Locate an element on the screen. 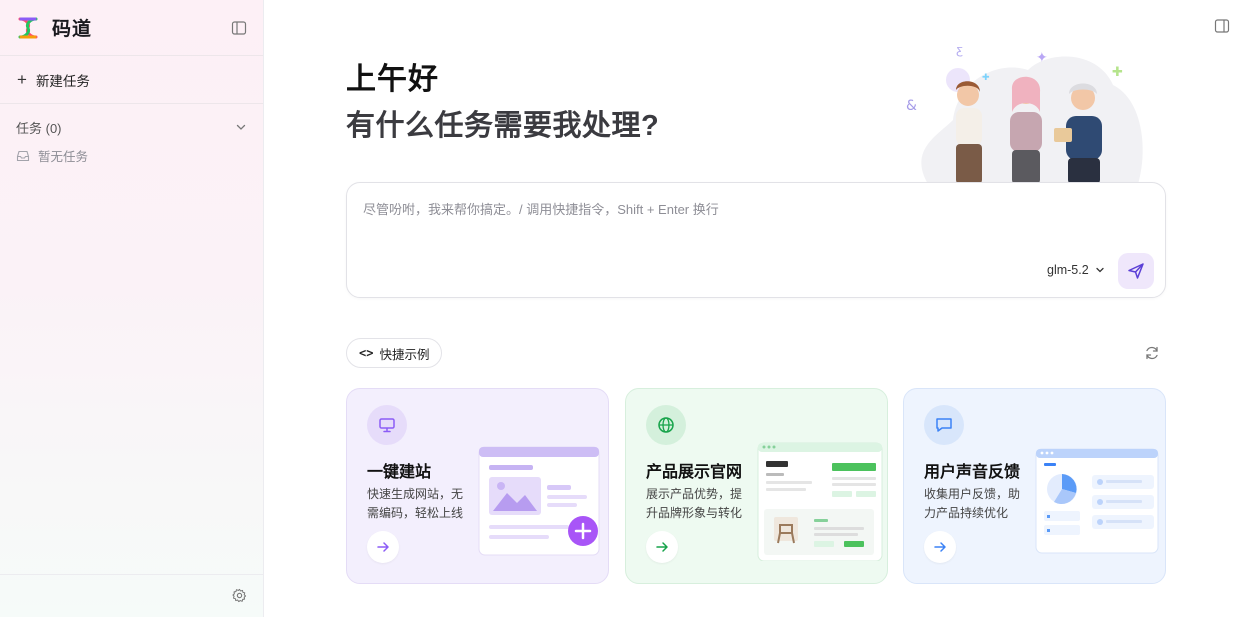  question-subtitle: 有什么任务需要我处理? is located at coordinates (503, 126).